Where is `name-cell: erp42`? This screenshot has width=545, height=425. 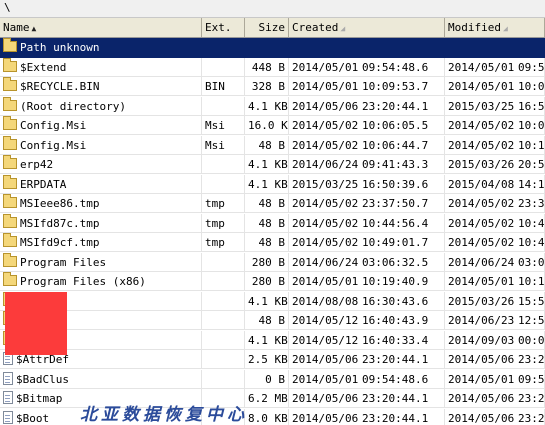 name-cell: erp42 is located at coordinates (101, 164).